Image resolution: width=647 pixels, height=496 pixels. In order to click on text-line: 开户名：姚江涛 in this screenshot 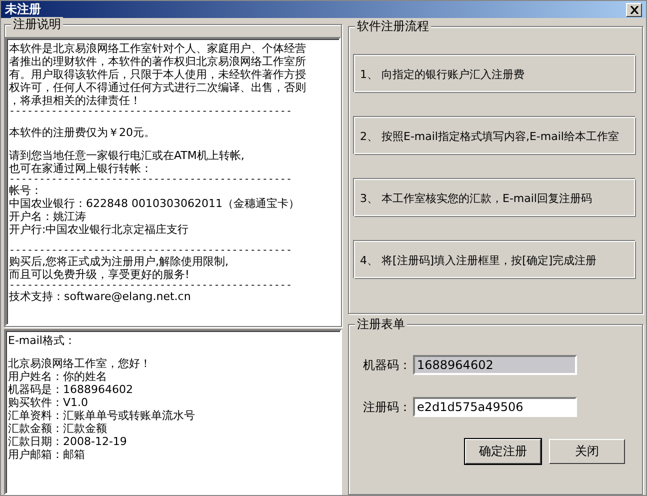, I will do `click(48, 216)`.